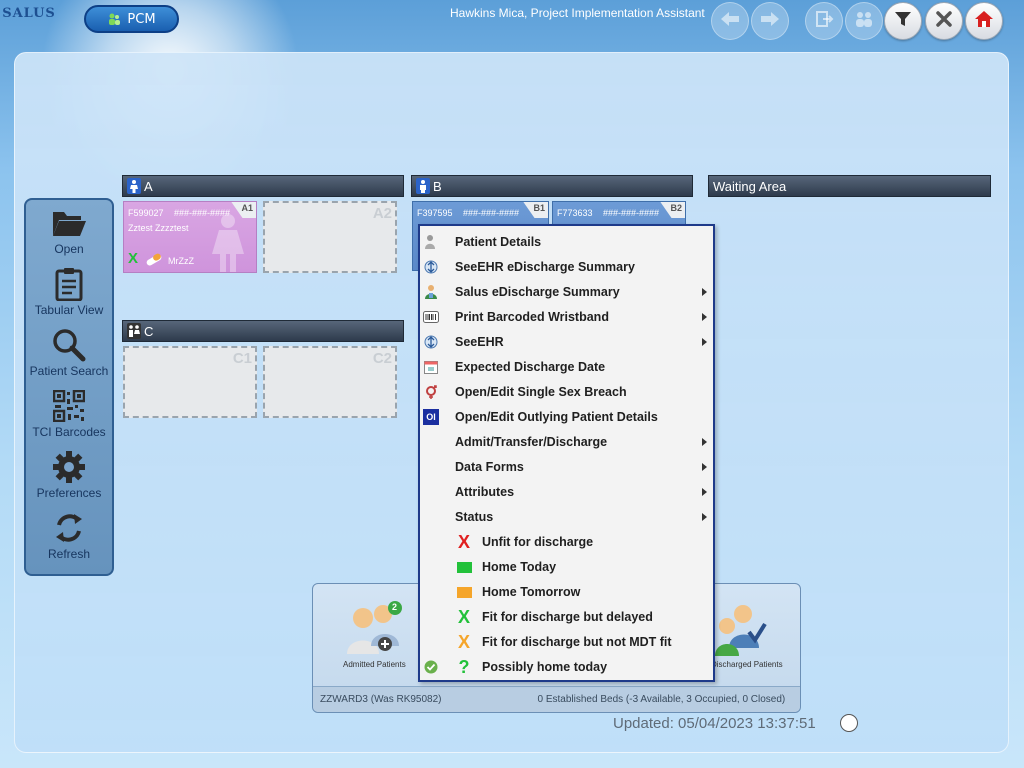 This screenshot has width=1024, height=768. What do you see at coordinates (146, 213) in the screenshot?
I see `patient-number: F599027` at bounding box center [146, 213].